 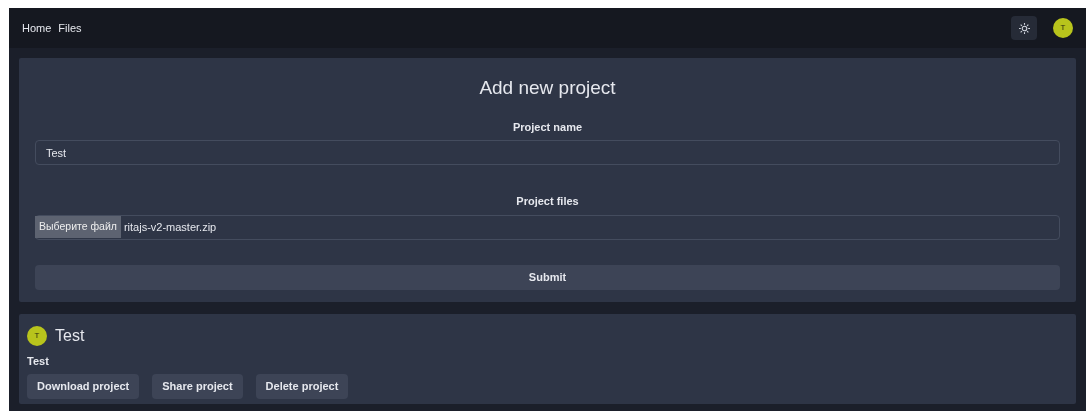 What do you see at coordinates (547, 152) in the screenshot?
I see `project-name-field: Test` at bounding box center [547, 152].